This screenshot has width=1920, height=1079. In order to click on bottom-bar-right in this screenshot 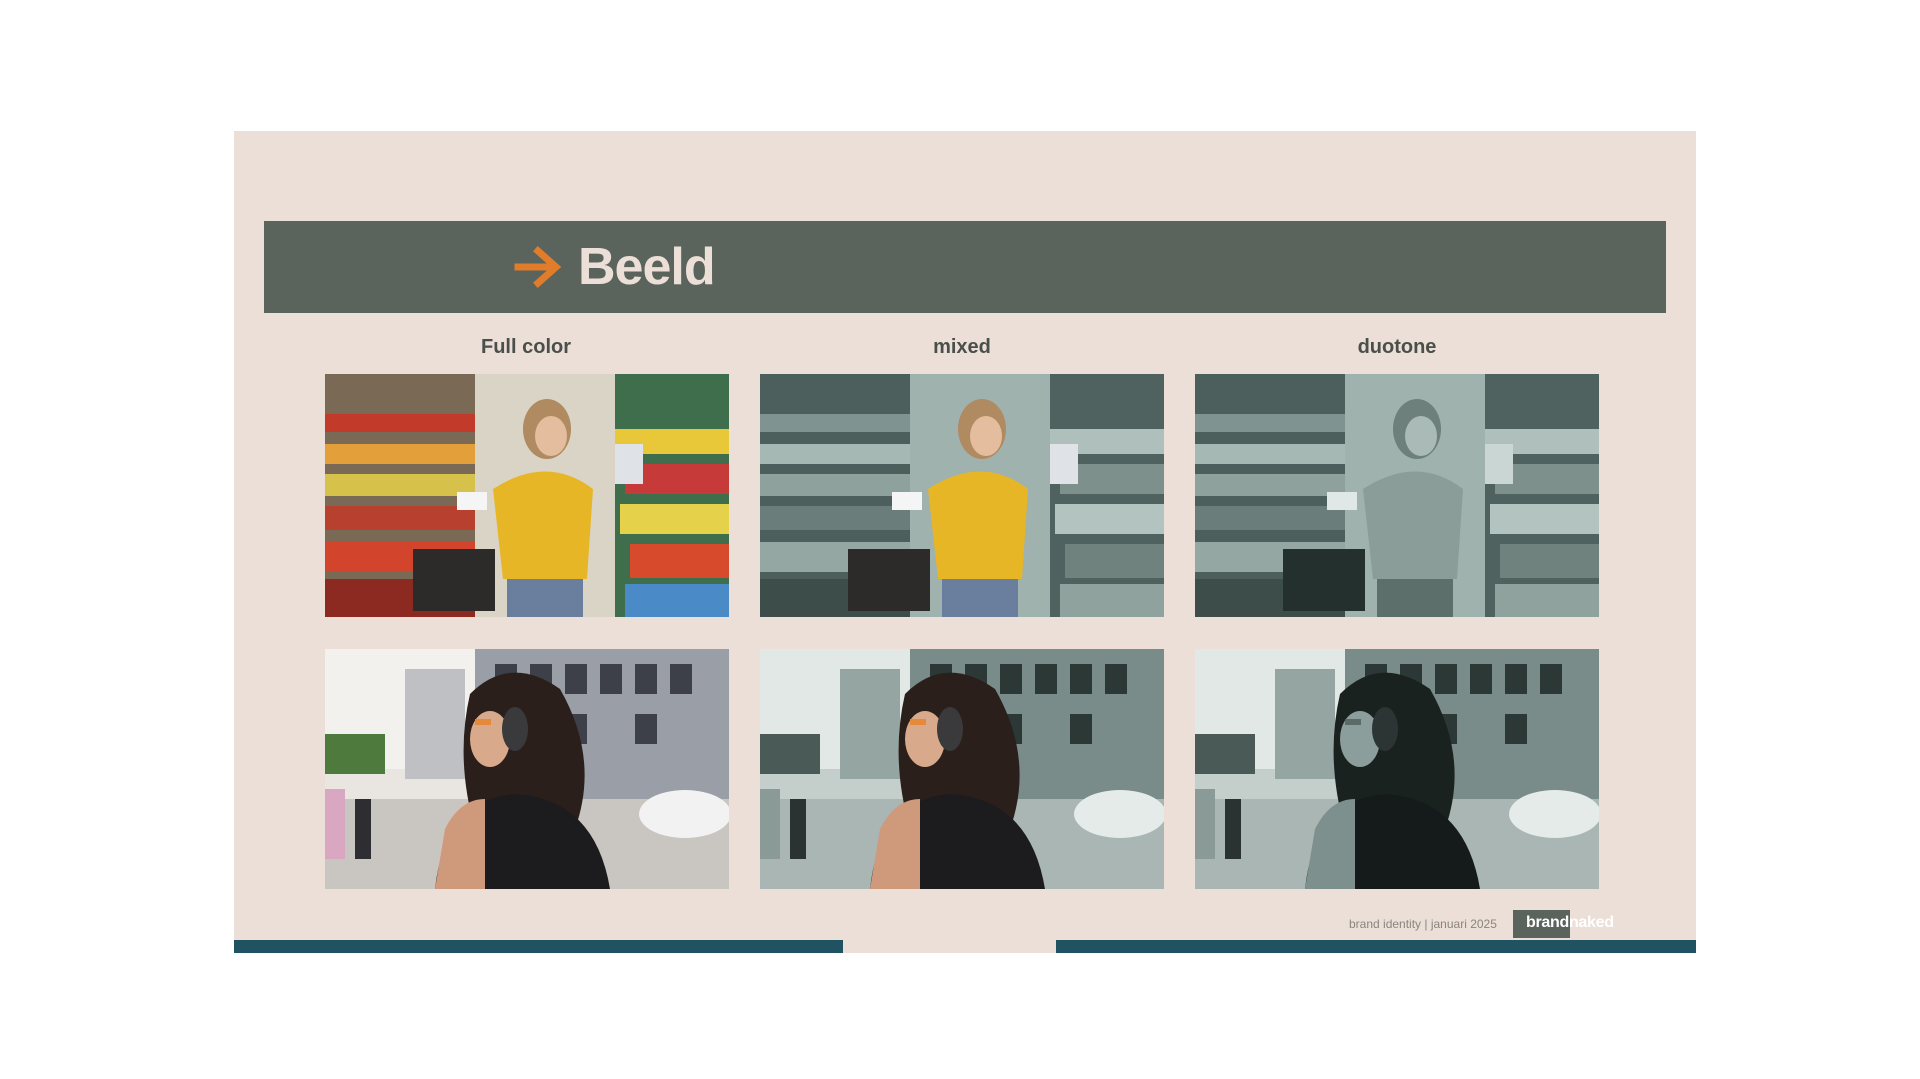, I will do `click(1376, 946)`.